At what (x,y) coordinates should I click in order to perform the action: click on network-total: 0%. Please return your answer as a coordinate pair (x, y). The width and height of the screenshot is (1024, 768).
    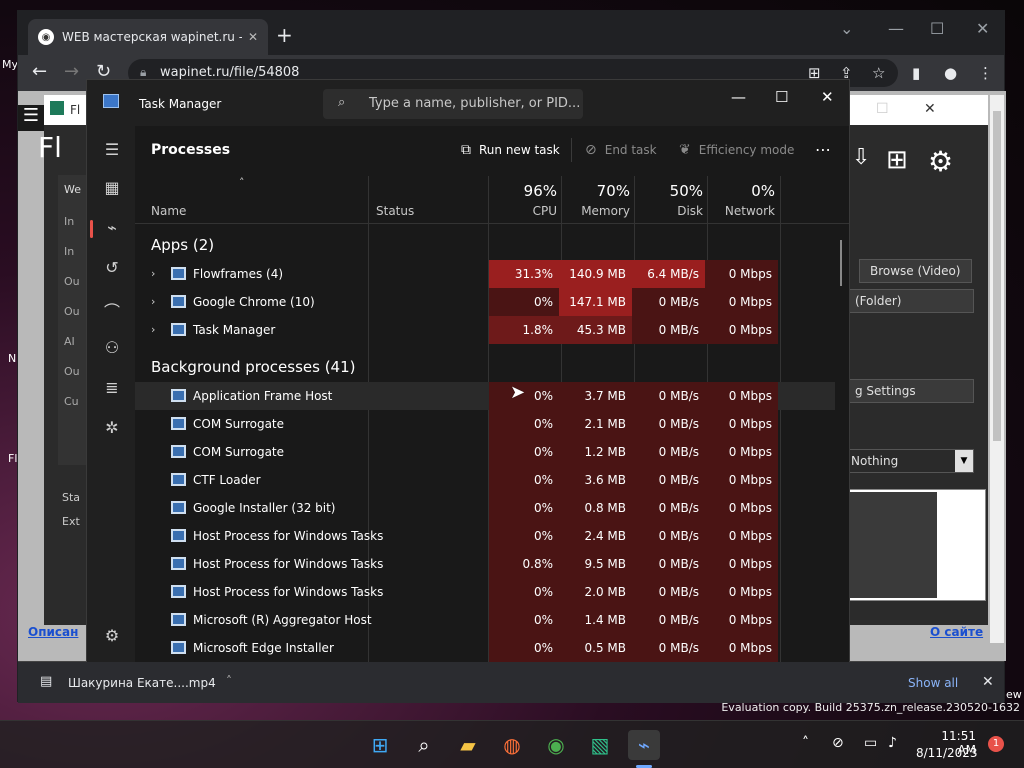
    Looking at the image, I should click on (742, 191).